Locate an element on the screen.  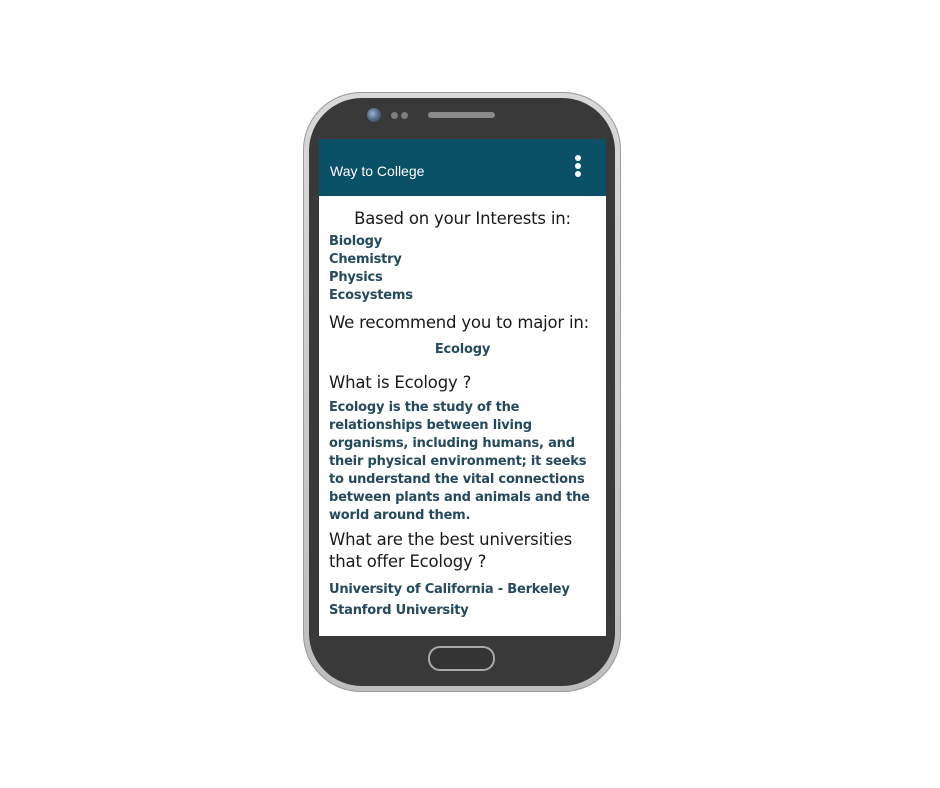
interest-item: Biology is located at coordinates (356, 241).